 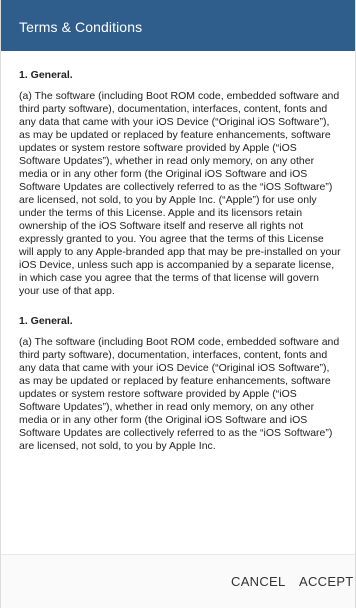 What do you see at coordinates (81, 27) in the screenshot?
I see `dialog-title: Terms & Conditions` at bounding box center [81, 27].